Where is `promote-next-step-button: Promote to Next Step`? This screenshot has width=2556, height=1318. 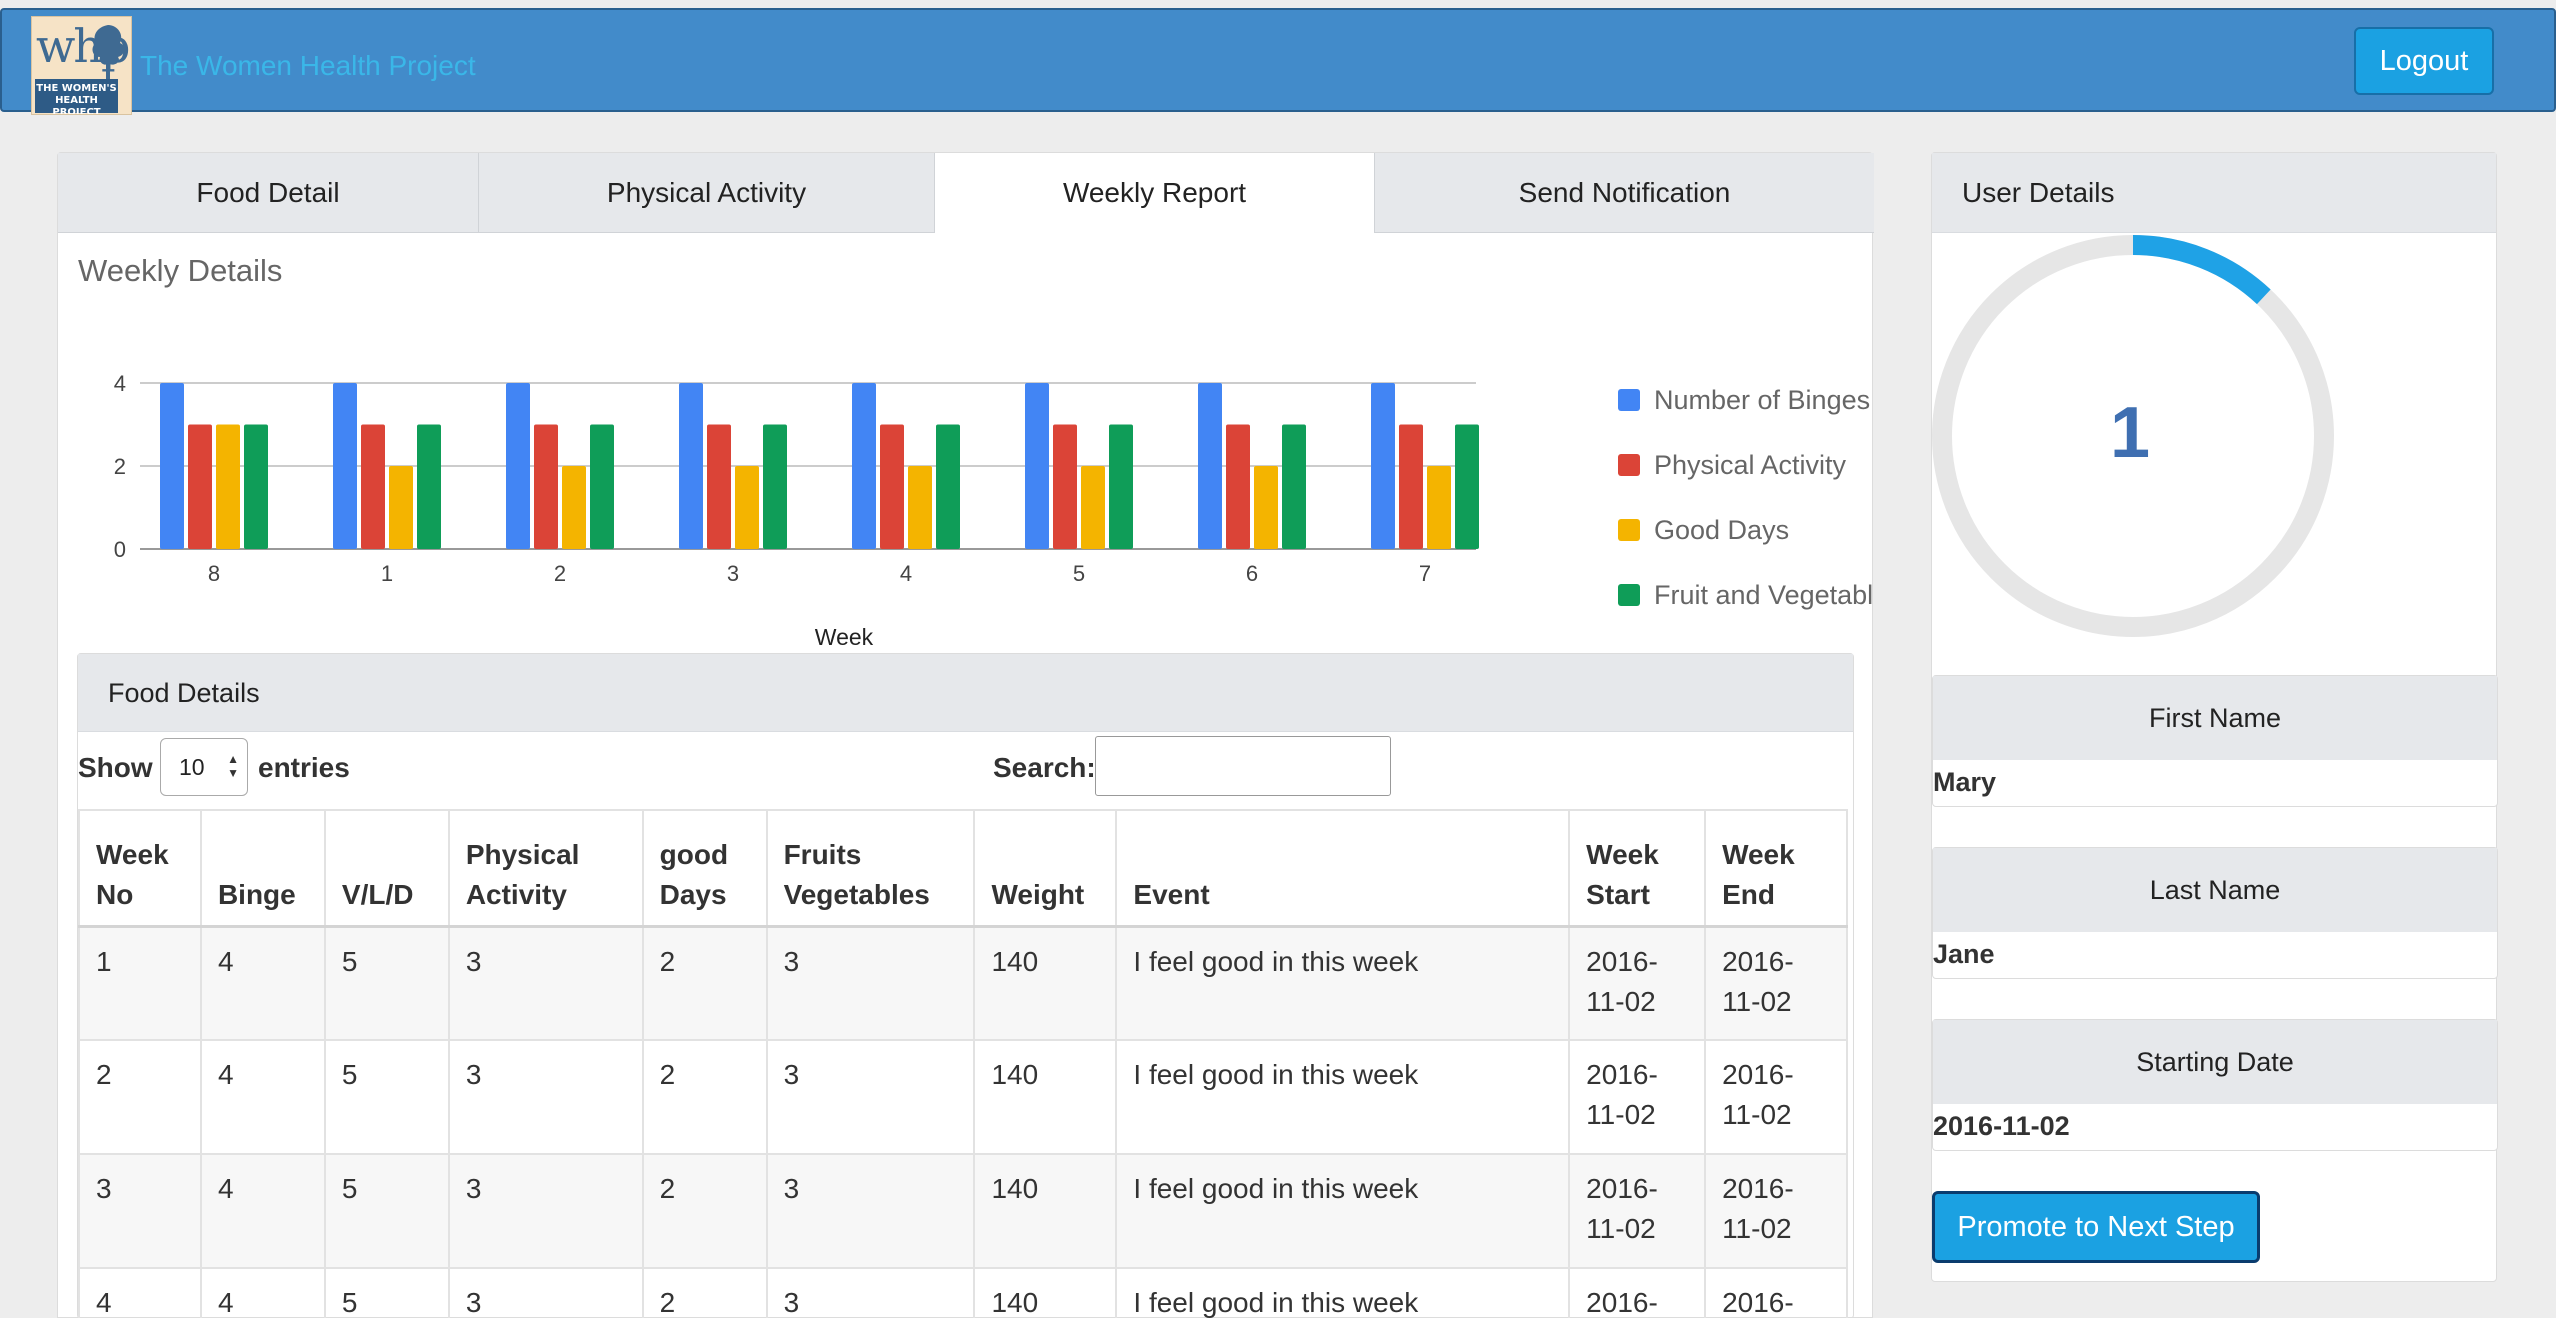 promote-next-step-button: Promote to Next Step is located at coordinates (2096, 1227).